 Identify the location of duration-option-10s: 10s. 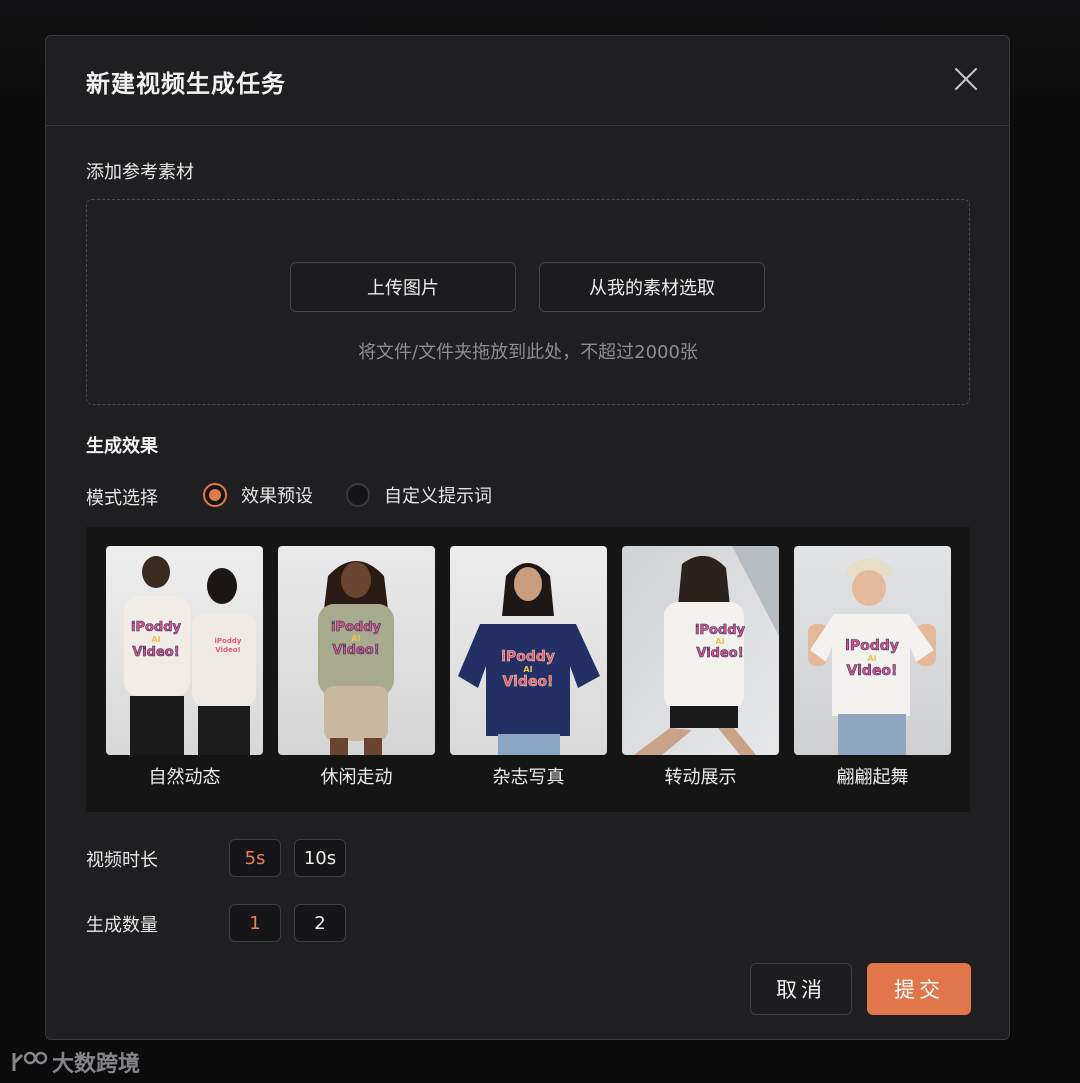
(320, 858).